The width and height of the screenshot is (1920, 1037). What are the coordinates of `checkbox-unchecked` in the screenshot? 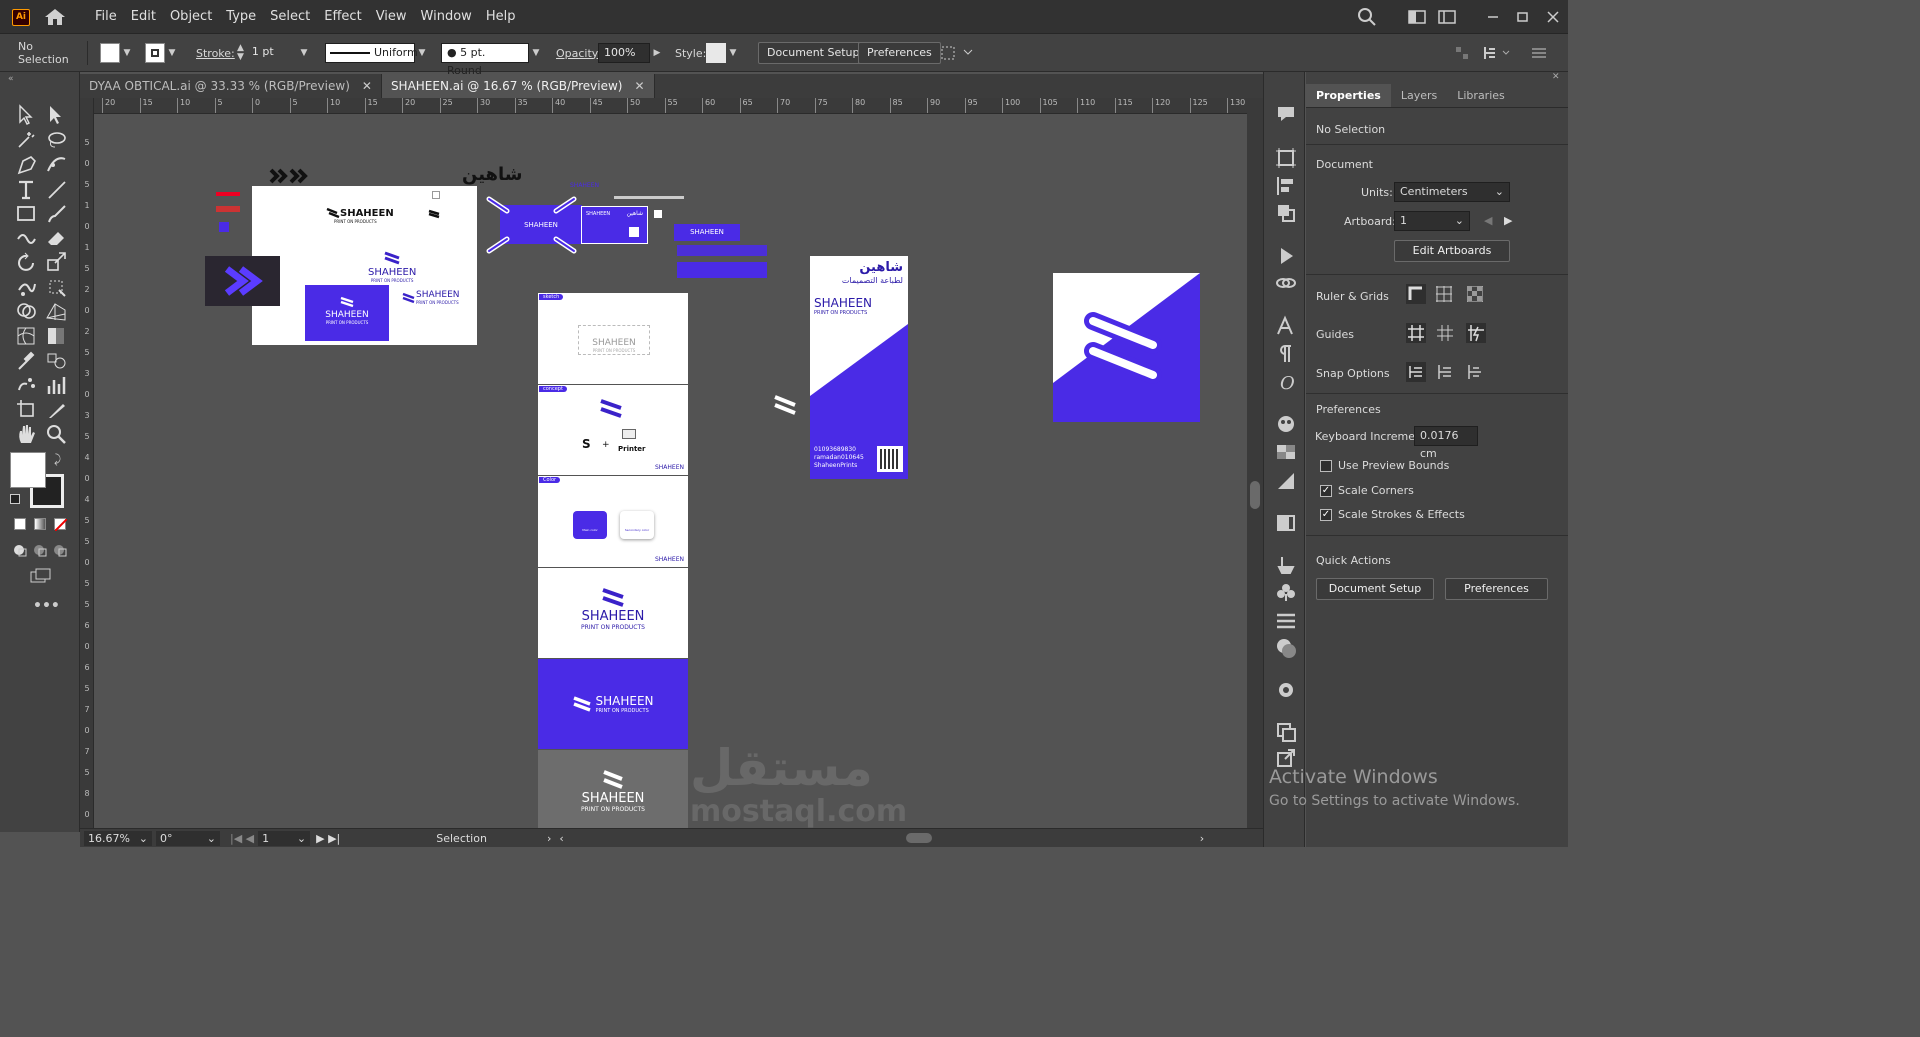 It's located at (1326, 466).